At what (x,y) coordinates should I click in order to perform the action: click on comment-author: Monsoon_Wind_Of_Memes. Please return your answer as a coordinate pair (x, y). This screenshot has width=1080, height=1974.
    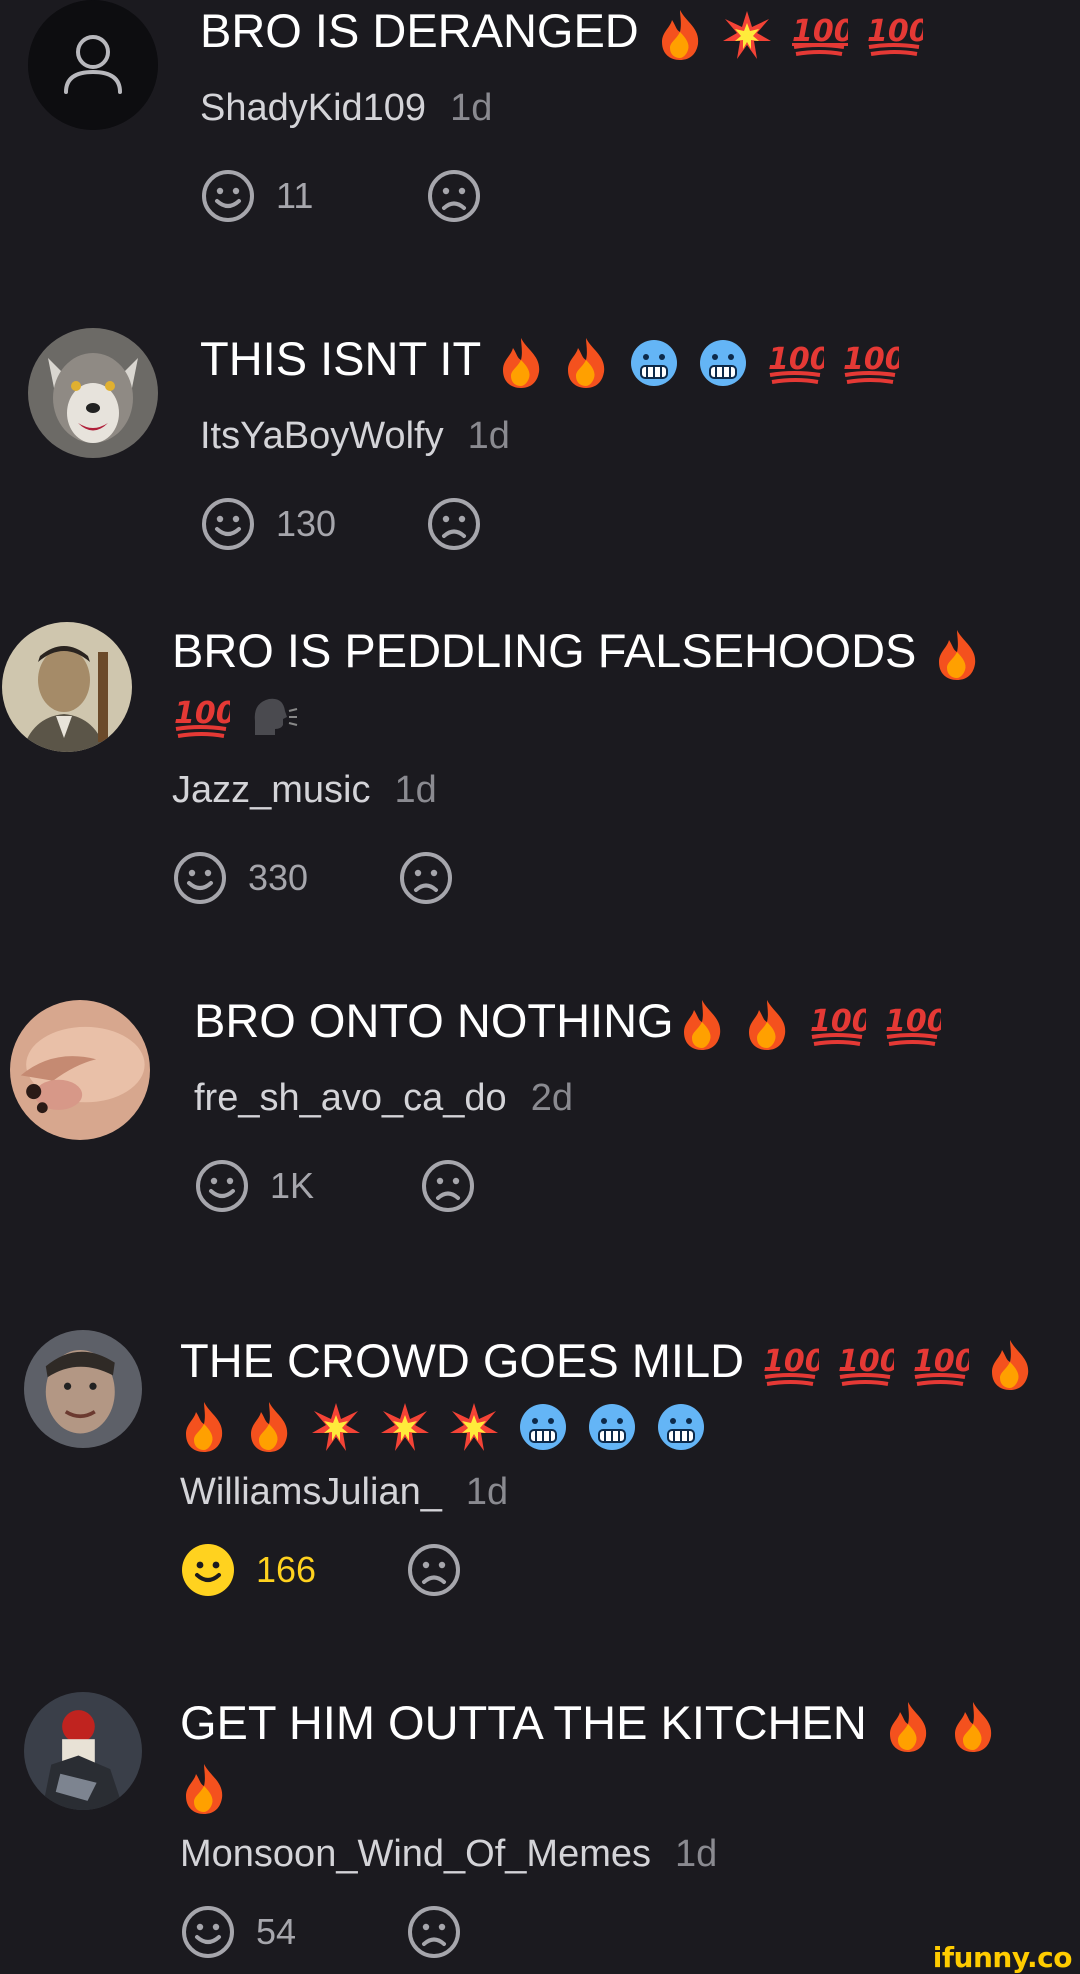
    Looking at the image, I should click on (415, 1854).